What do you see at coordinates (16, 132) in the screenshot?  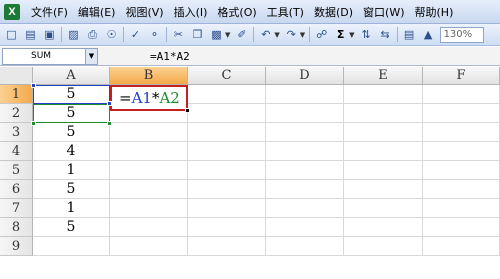 I see `row-header-3: 3` at bounding box center [16, 132].